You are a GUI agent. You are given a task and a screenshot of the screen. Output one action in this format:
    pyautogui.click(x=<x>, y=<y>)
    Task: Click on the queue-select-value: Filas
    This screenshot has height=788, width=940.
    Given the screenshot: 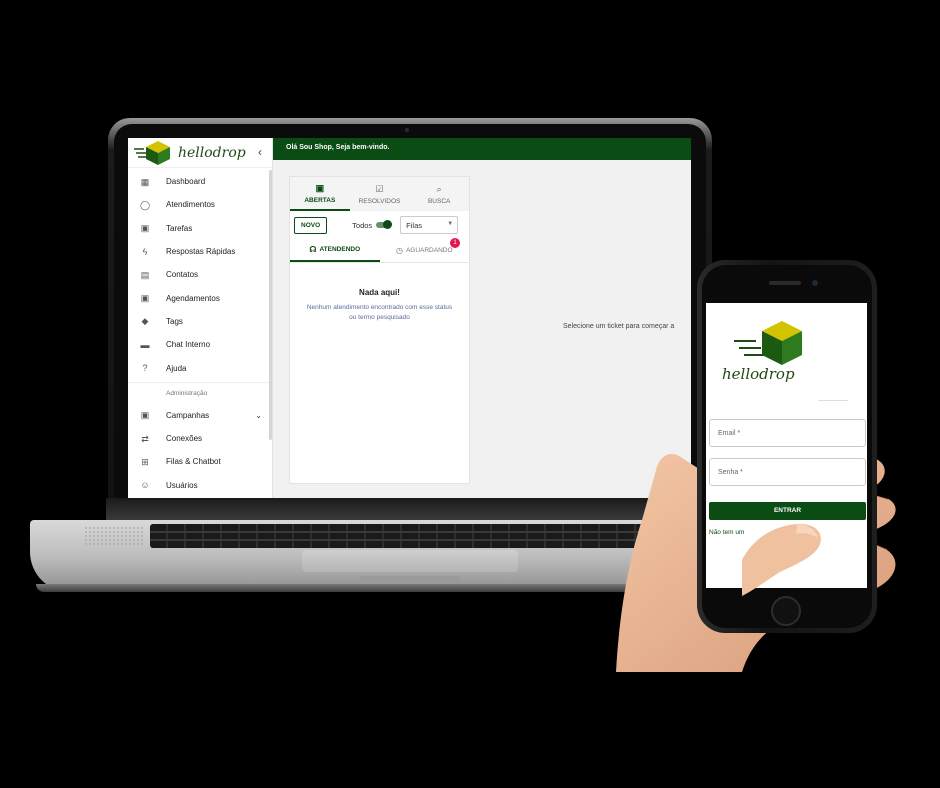 What is the action you would take?
    pyautogui.click(x=414, y=225)
    